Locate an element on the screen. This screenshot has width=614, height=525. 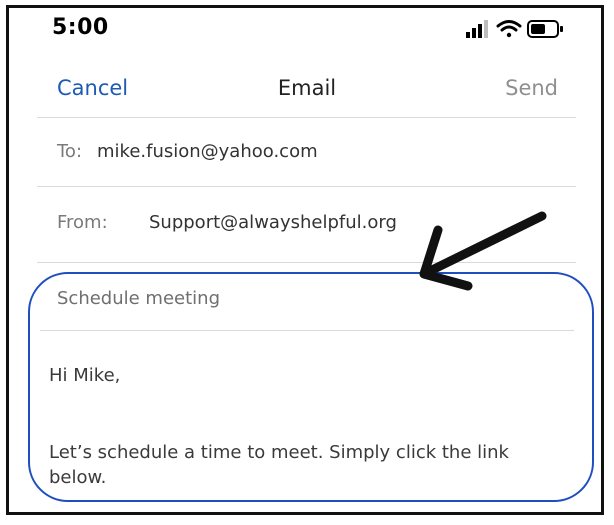
from-field: Support@alwayshelpful.org is located at coordinates (273, 222).